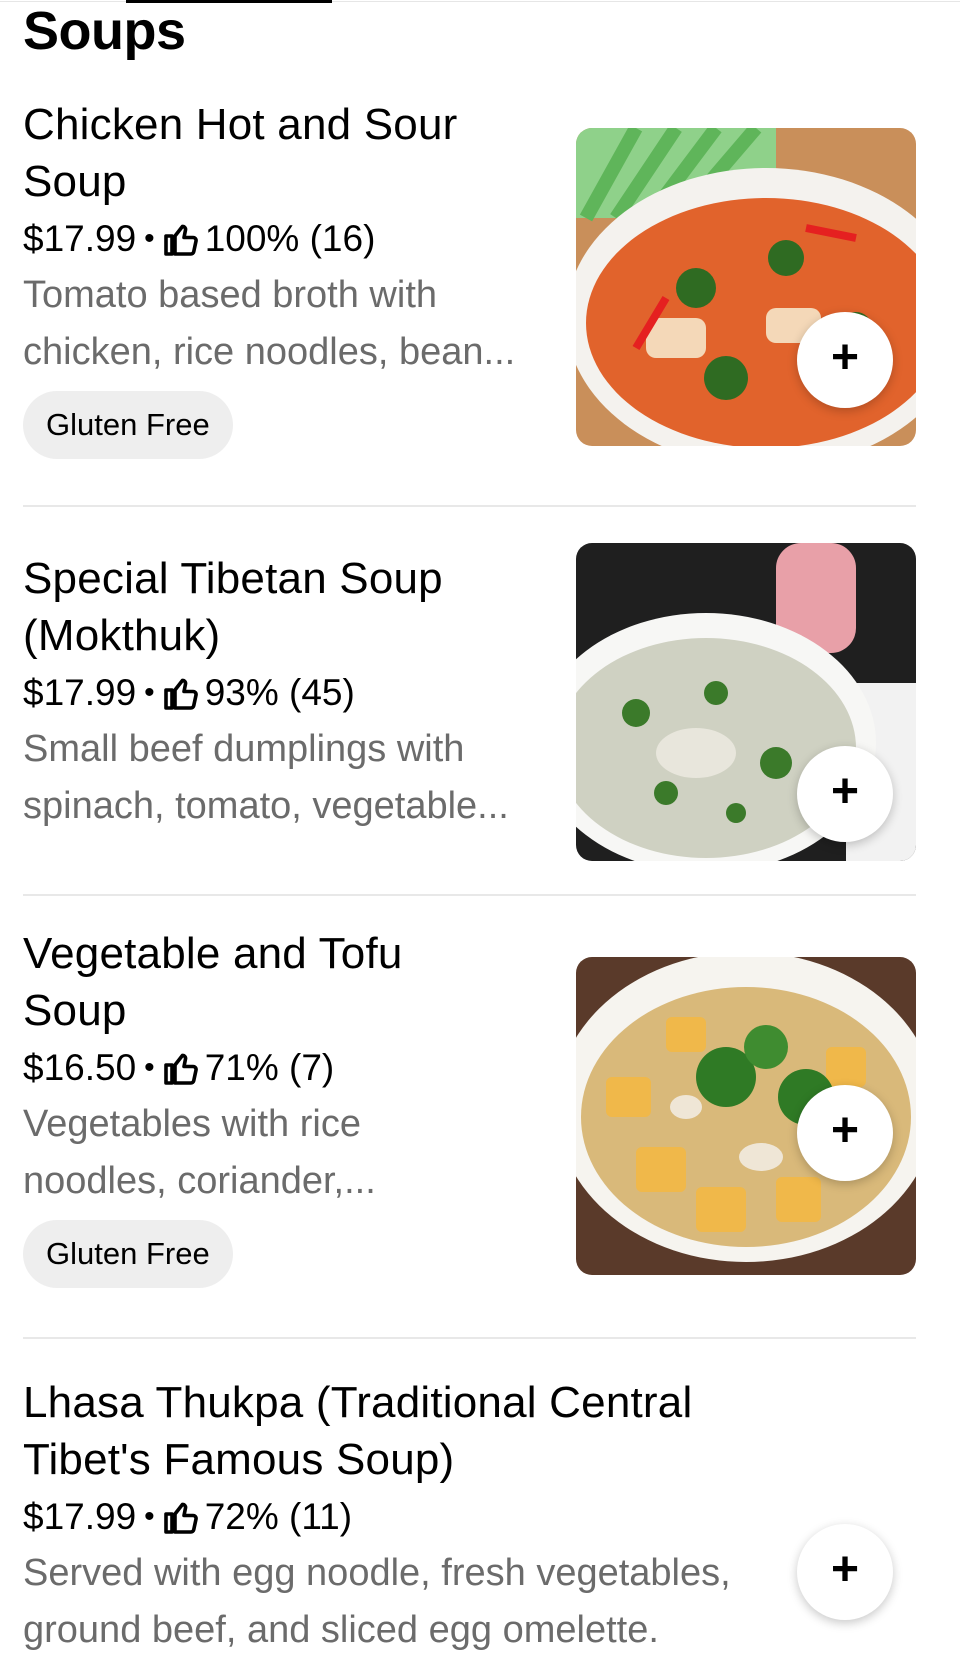 The width and height of the screenshot is (960, 1670). Describe the element at coordinates (279, 692) in the screenshot. I see `item-rating: 93% (45)` at that location.